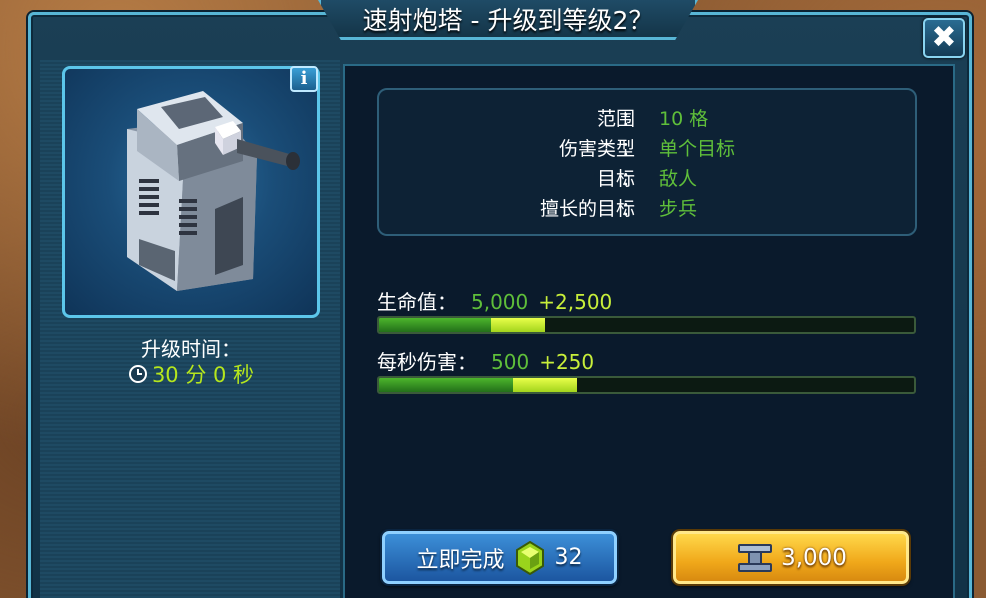  I want to click on finish-now-label: 立即完成, so click(460, 560).